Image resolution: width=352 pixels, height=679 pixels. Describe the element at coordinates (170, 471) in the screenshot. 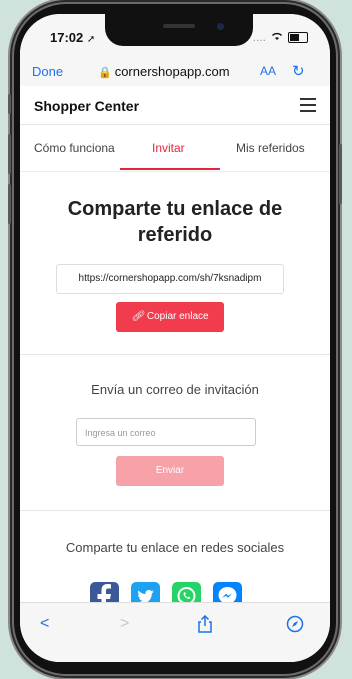

I see `send-button: Enviar` at that location.